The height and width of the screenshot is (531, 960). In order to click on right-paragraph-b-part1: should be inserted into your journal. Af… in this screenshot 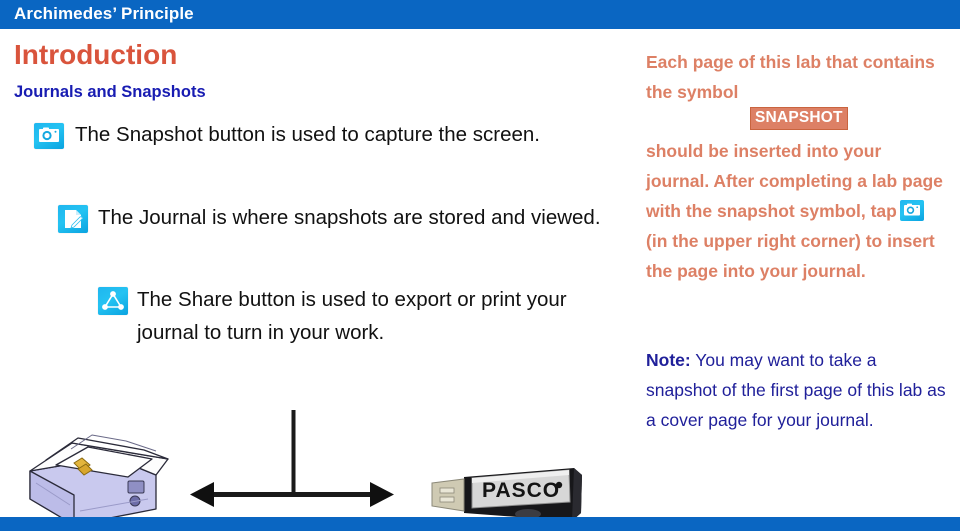, I will do `click(794, 181)`.